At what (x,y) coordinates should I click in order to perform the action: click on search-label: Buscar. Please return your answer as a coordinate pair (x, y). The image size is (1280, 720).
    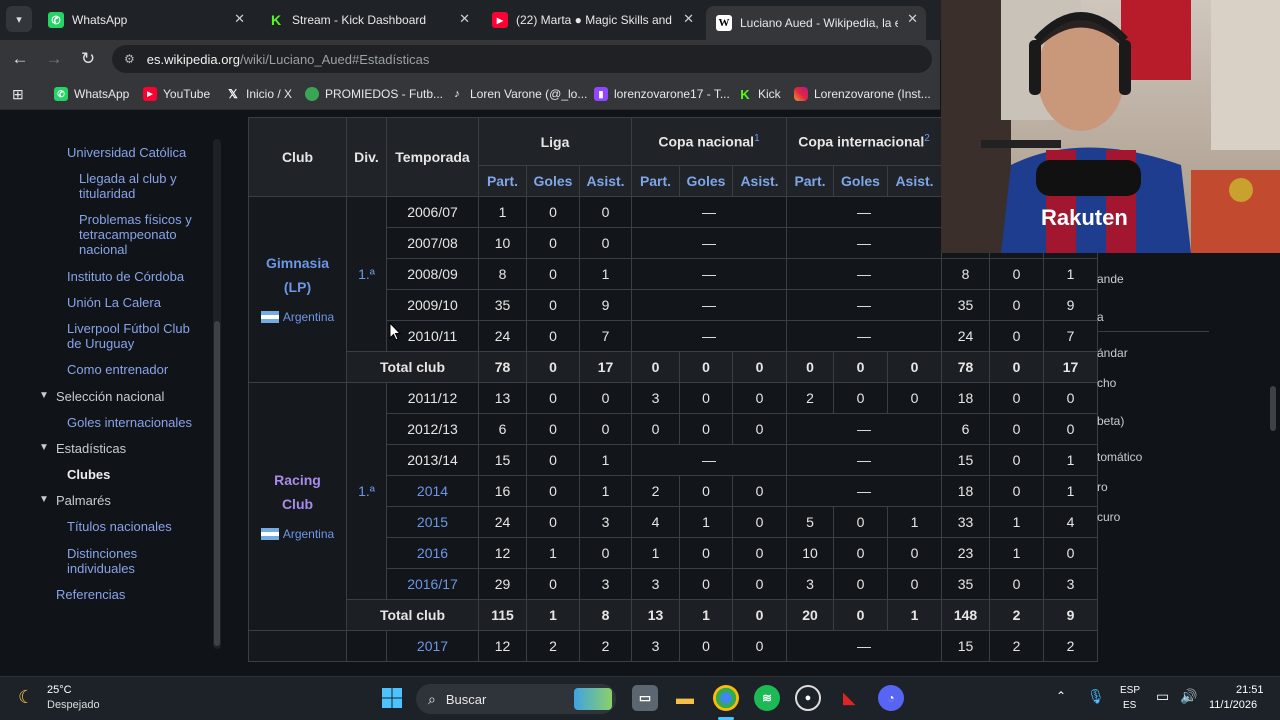
    Looking at the image, I should click on (466, 699).